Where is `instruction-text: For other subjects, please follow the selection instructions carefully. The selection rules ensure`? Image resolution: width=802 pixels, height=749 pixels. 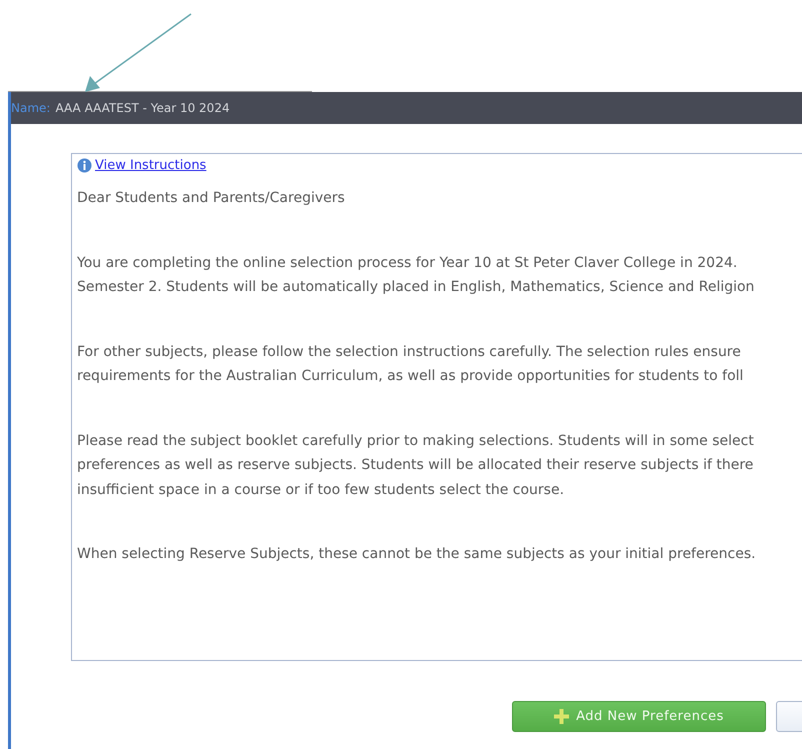
instruction-text: For other subjects, please follow the selection instructions carefully. The selection rules ensure is located at coordinates (409, 352).